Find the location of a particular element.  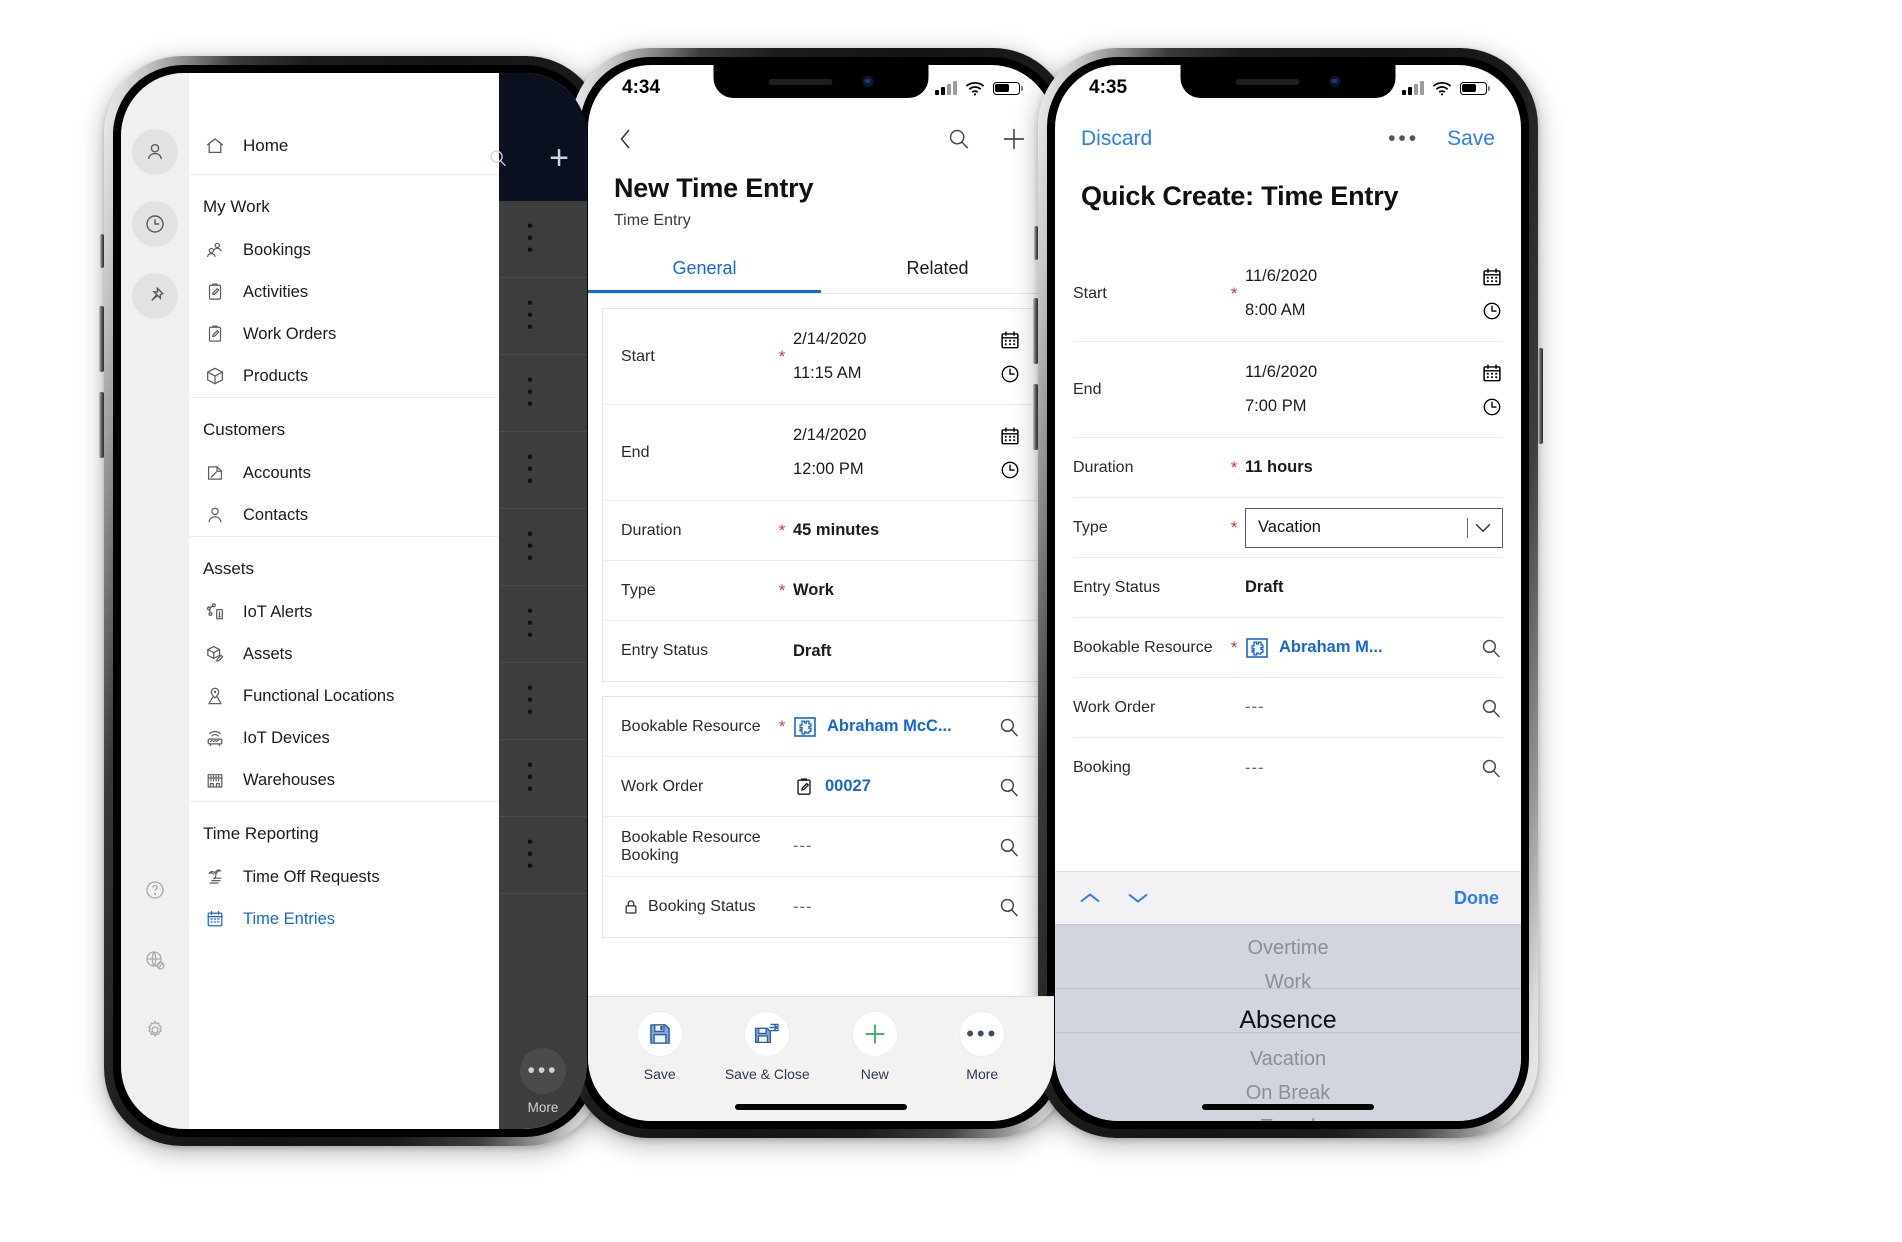

background-more-button: ••• More is located at coordinates (543, 1081).